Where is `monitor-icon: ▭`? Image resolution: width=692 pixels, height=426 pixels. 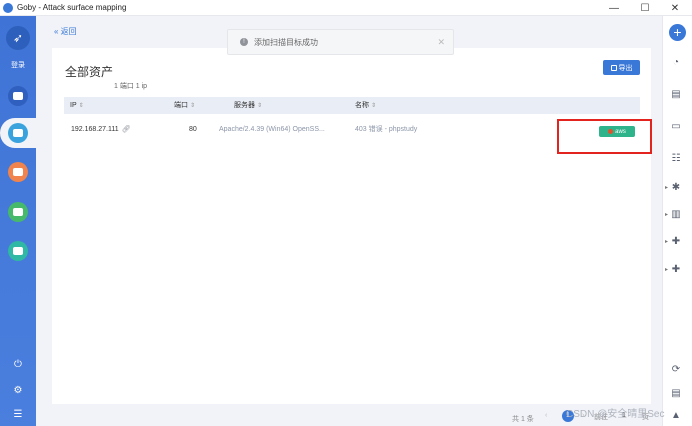 monitor-icon: ▭ is located at coordinates (676, 127).